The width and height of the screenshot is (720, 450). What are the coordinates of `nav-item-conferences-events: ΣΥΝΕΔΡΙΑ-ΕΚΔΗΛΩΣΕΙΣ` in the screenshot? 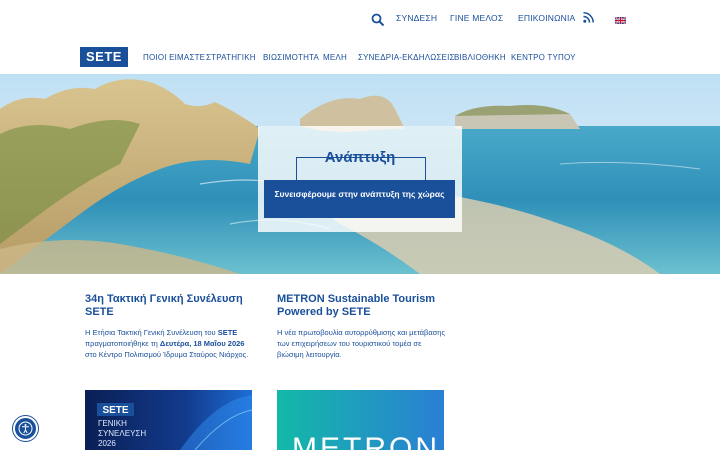 It's located at (406, 57).